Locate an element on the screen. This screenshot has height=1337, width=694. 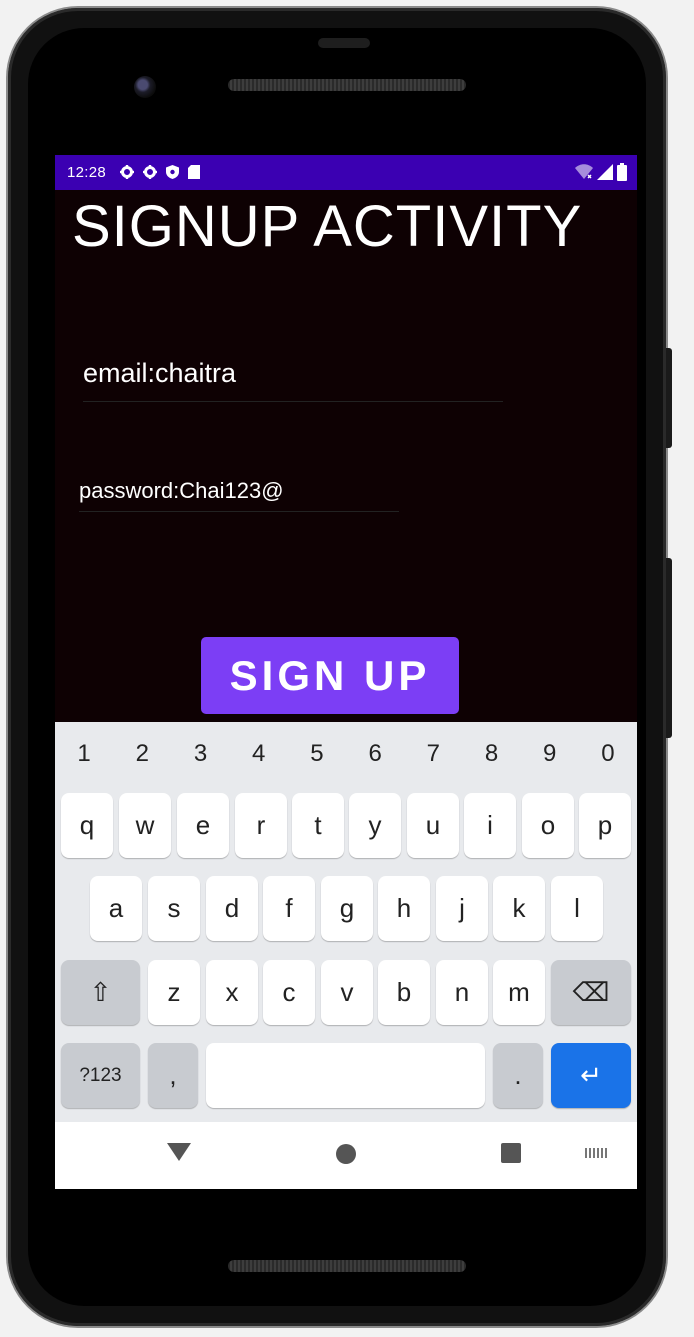
key-x: x is located at coordinates (232, 992).